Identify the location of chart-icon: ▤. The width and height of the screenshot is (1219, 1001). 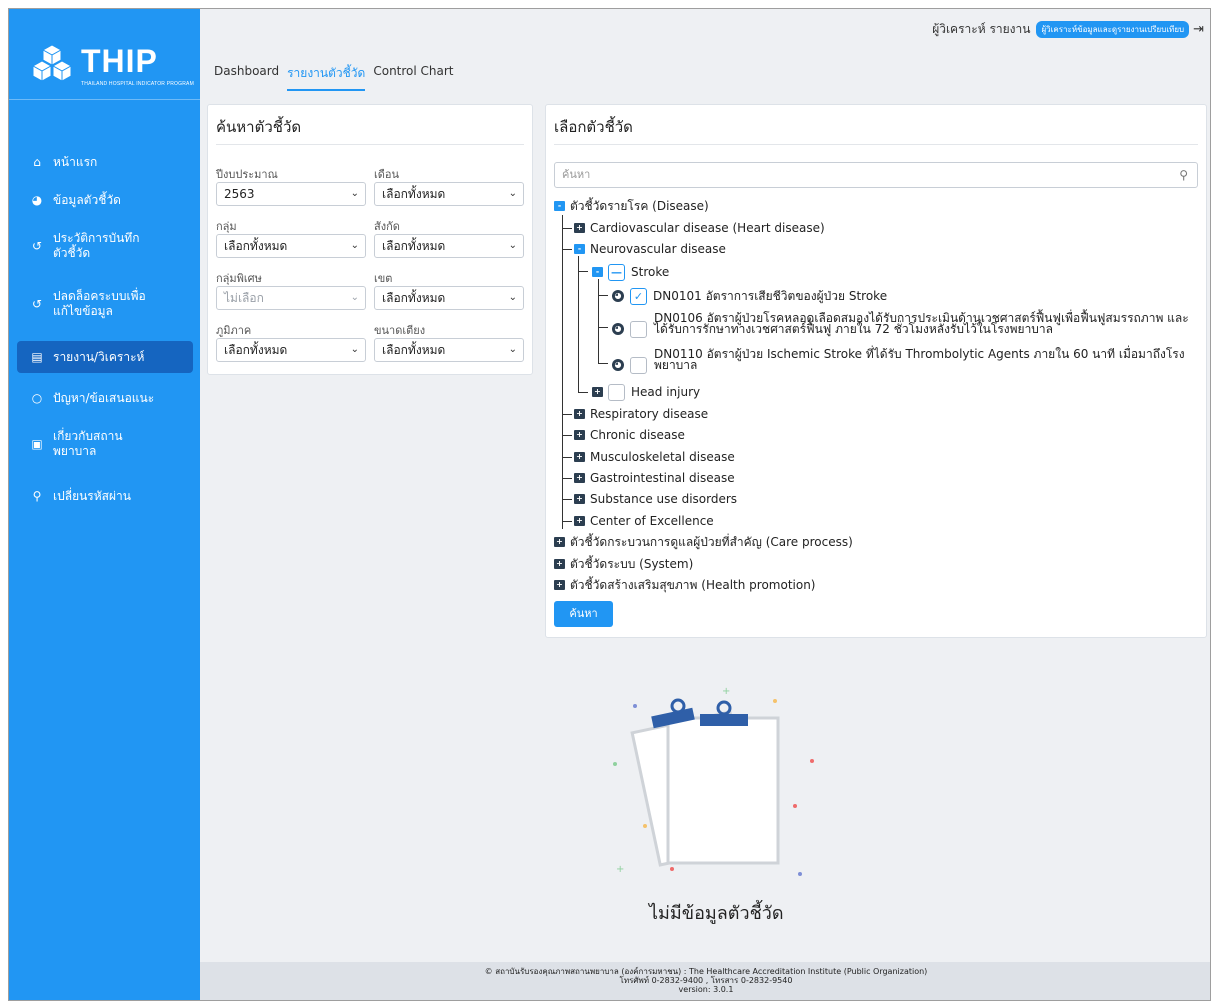
(37, 356).